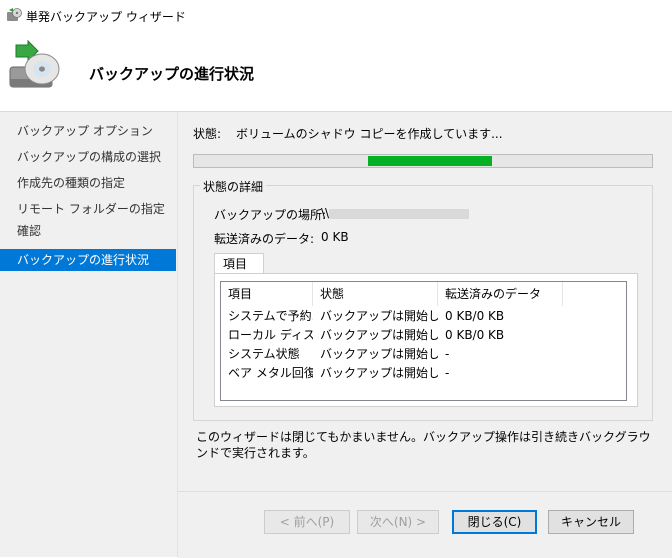  I want to click on transferred-data-label: 転送済みのデータ:, so click(264, 239).